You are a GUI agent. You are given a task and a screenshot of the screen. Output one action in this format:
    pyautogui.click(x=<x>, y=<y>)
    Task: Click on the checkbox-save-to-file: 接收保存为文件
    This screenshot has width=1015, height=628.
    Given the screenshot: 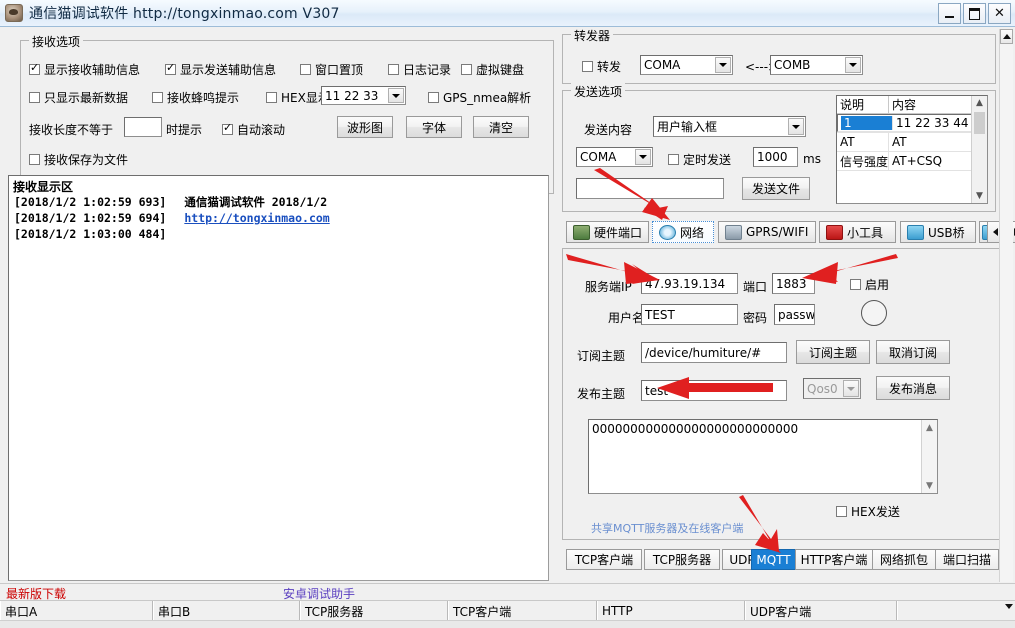 What is the action you would take?
    pyautogui.click(x=78, y=159)
    